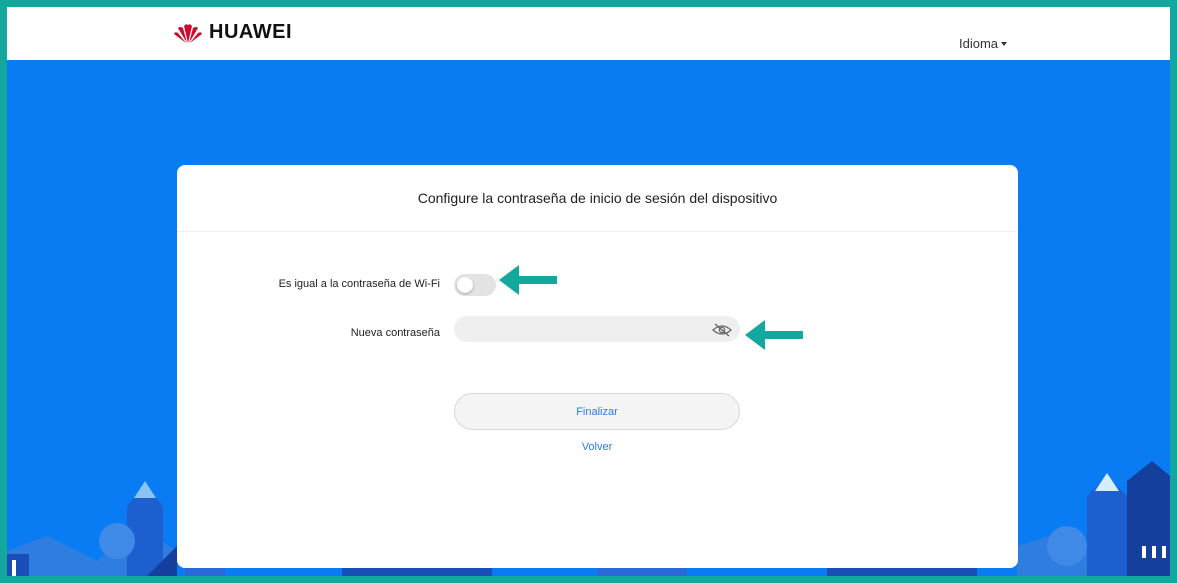 The image size is (1177, 583). I want to click on finish-button: Finalizar, so click(597, 411).